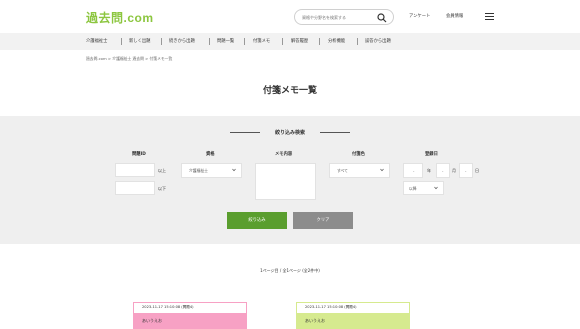  What do you see at coordinates (431, 154) in the screenshot?
I see `registered-date-label: 登録日` at bounding box center [431, 154].